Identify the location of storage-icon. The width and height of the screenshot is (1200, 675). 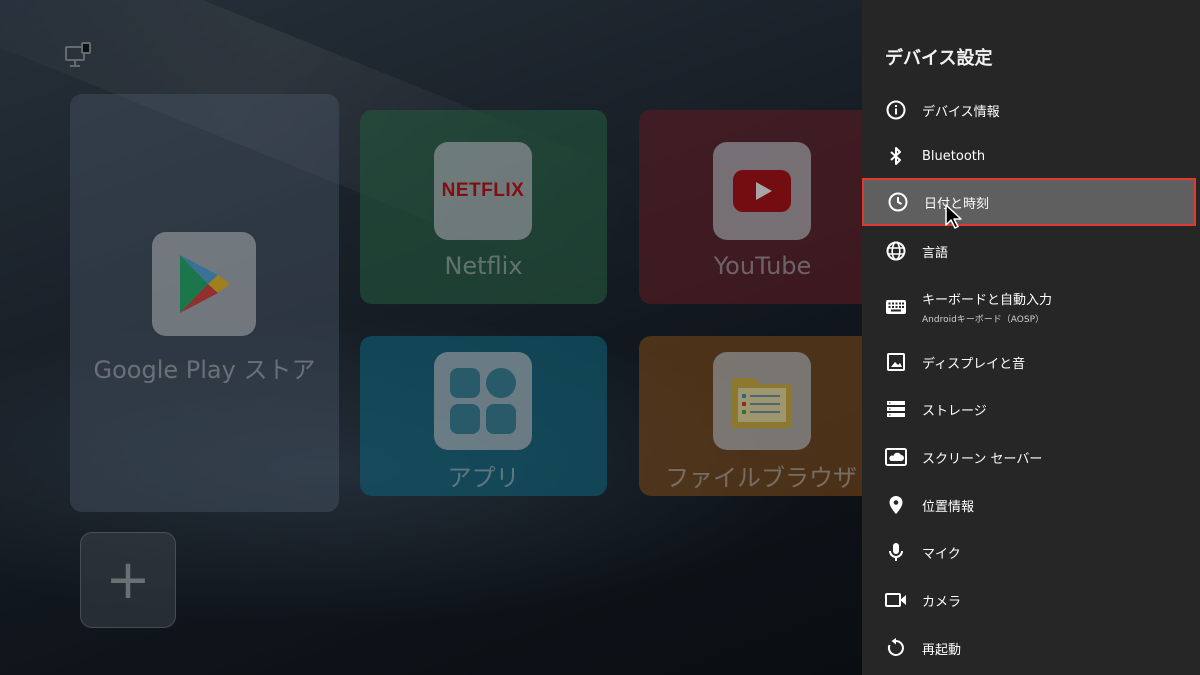
(896, 409).